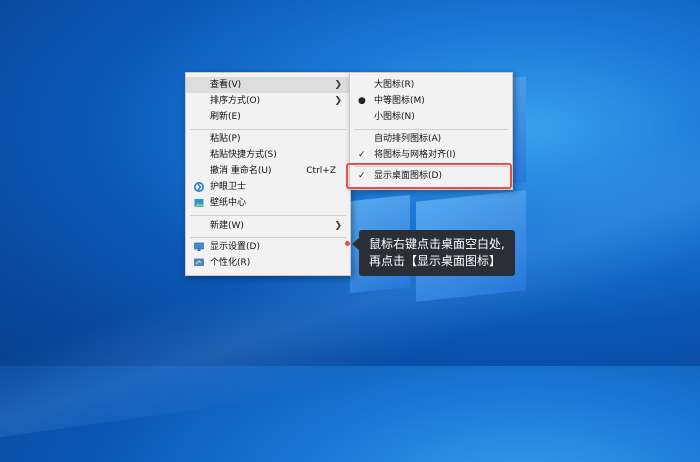 The height and width of the screenshot is (462, 700). I want to click on checkmark-icon: ✓, so click(362, 155).